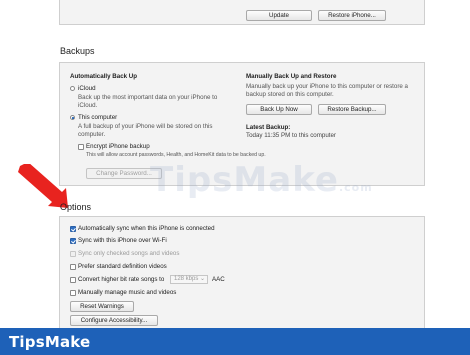 This screenshot has width=470, height=355. What do you see at coordinates (127, 292) in the screenshot?
I see `manual-manage-label: Manually manage music and videos` at bounding box center [127, 292].